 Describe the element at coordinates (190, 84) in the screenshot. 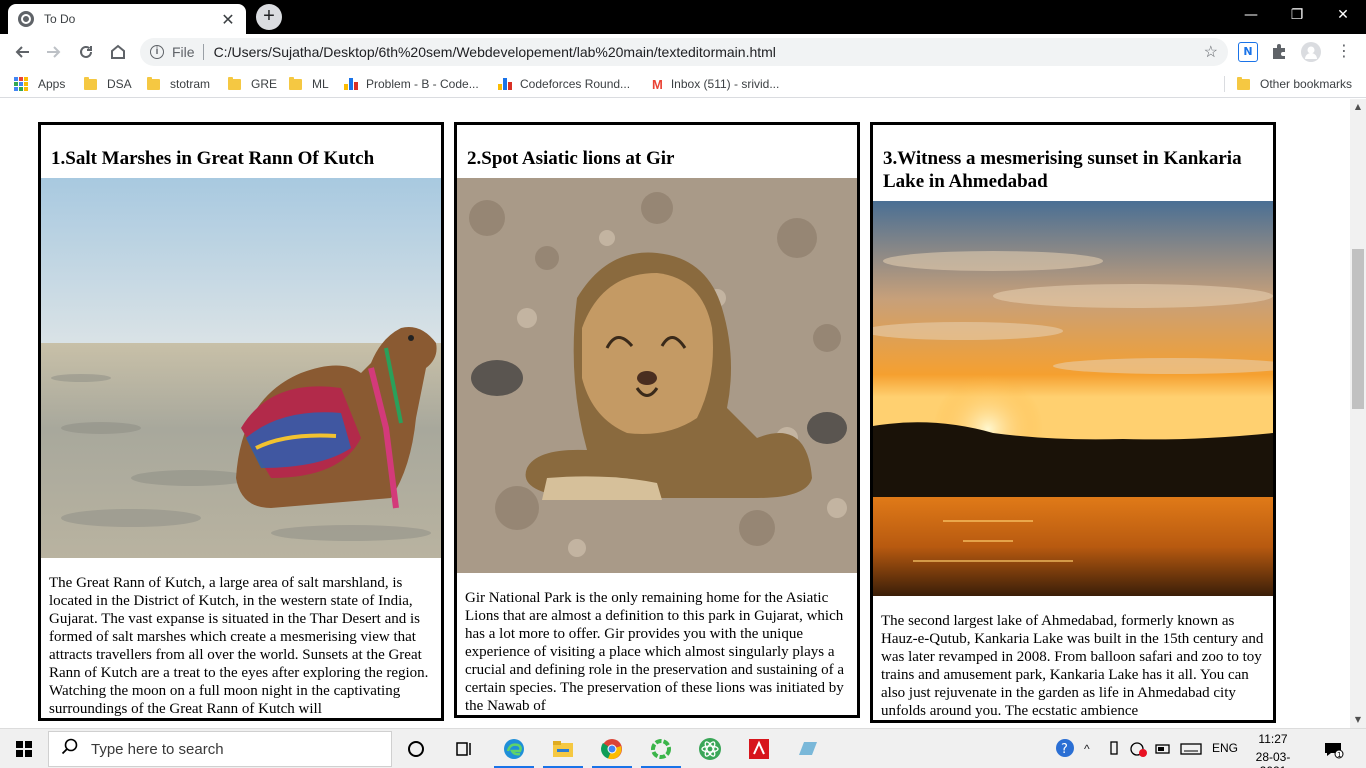

I see `bookmark-label: stotram` at that location.